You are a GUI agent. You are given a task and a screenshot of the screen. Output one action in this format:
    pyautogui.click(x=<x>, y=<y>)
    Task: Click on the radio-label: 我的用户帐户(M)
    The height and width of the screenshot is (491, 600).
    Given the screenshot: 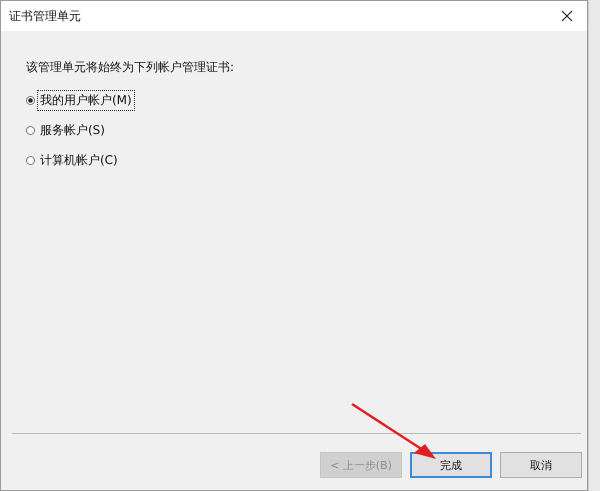 What is the action you would take?
    pyautogui.click(x=86, y=100)
    